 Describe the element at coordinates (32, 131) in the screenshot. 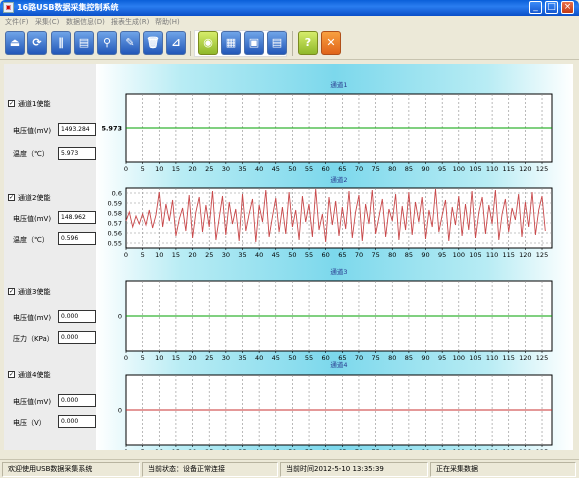

I see `channel-1-voltage-label: 电压值(mV)` at that location.